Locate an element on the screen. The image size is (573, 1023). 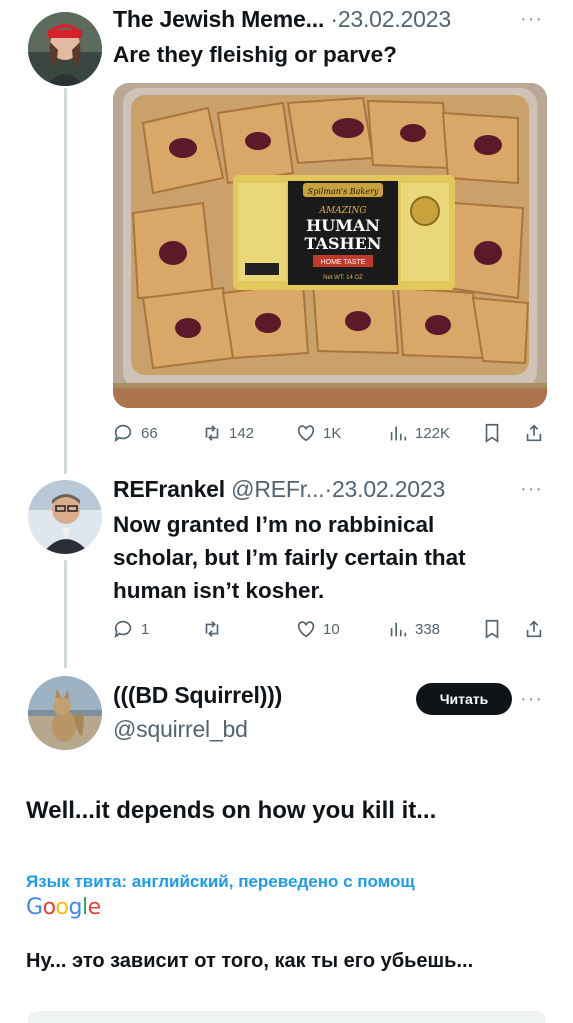
package-weight: Net WT: 14 OZ is located at coordinates (343, 278).